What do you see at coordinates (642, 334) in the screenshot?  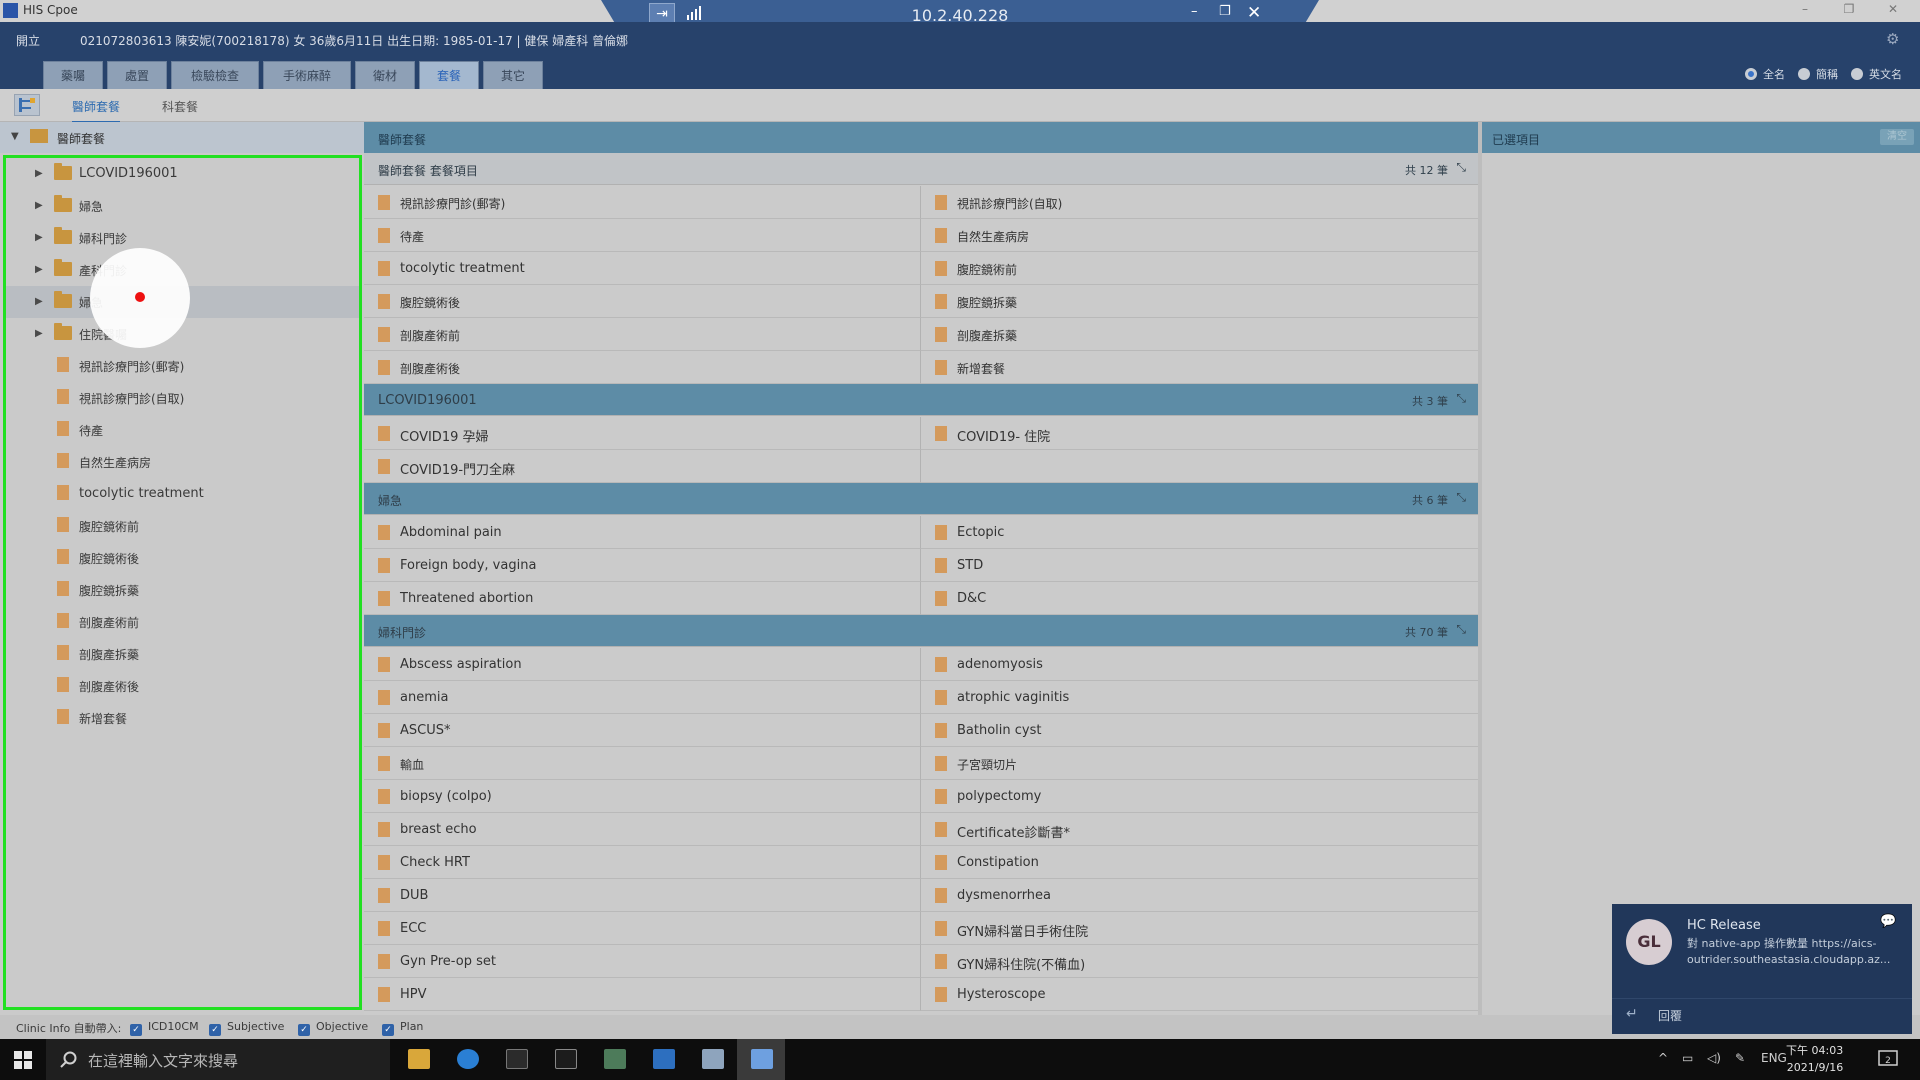 I see `set-item: 剖腹產術前` at bounding box center [642, 334].